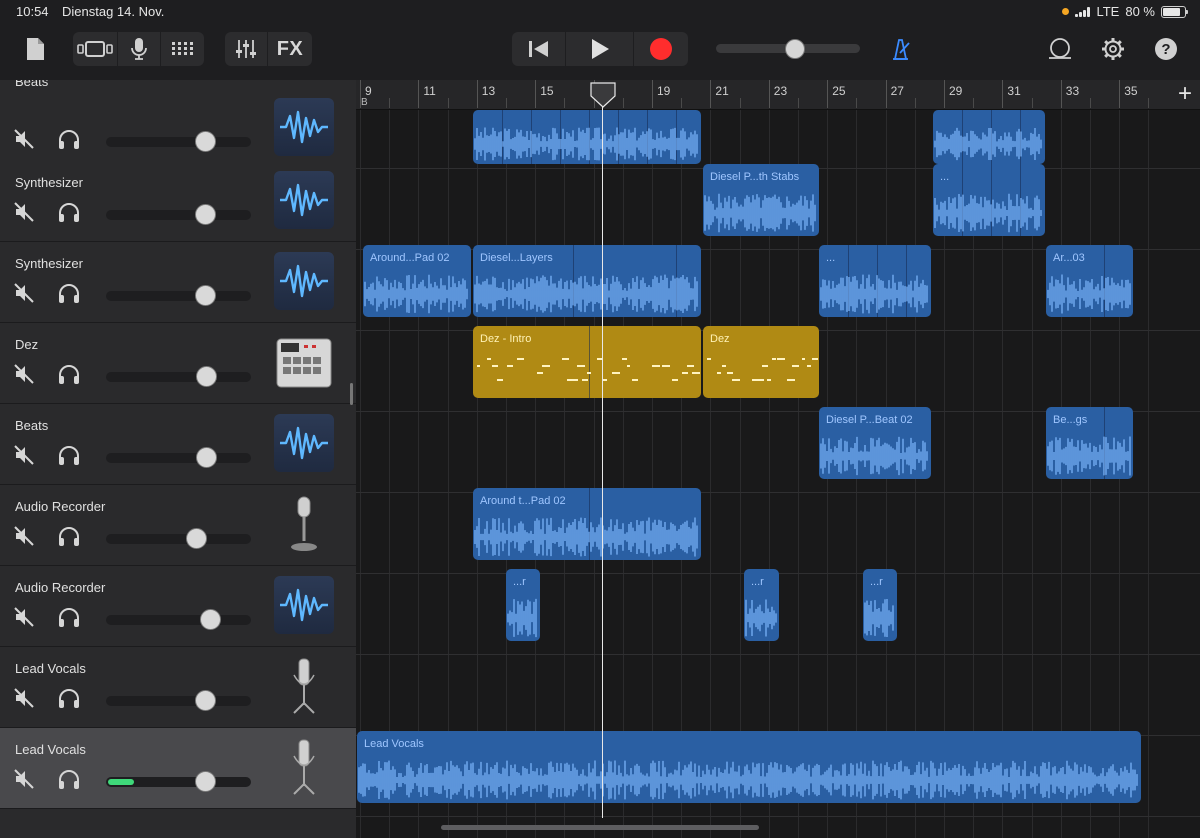 Image resolution: width=1200 pixels, height=838 pixels. What do you see at coordinates (749, 767) in the screenshot?
I see `audio-region: Lead Vocals` at bounding box center [749, 767].